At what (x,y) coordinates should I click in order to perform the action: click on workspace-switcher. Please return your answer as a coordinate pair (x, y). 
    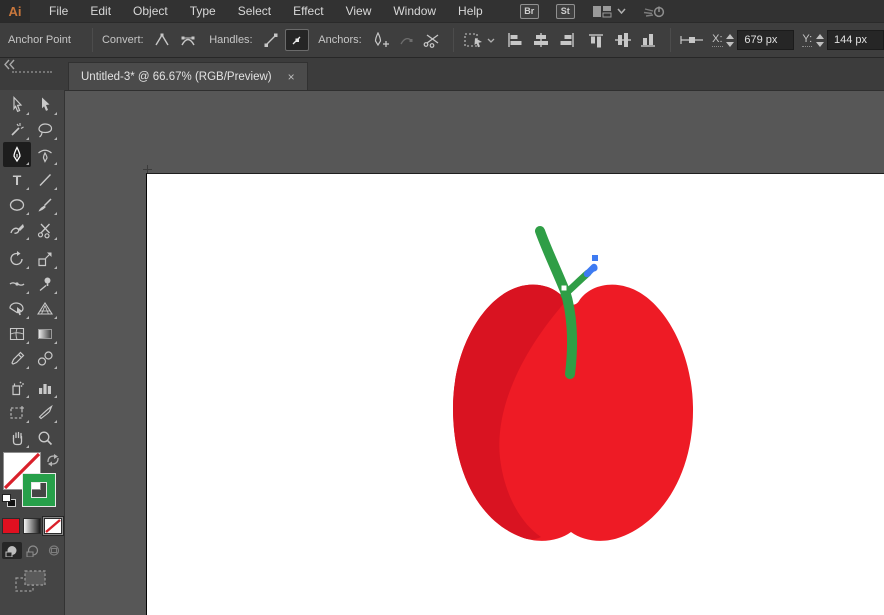
    Looking at the image, I should click on (609, 11).